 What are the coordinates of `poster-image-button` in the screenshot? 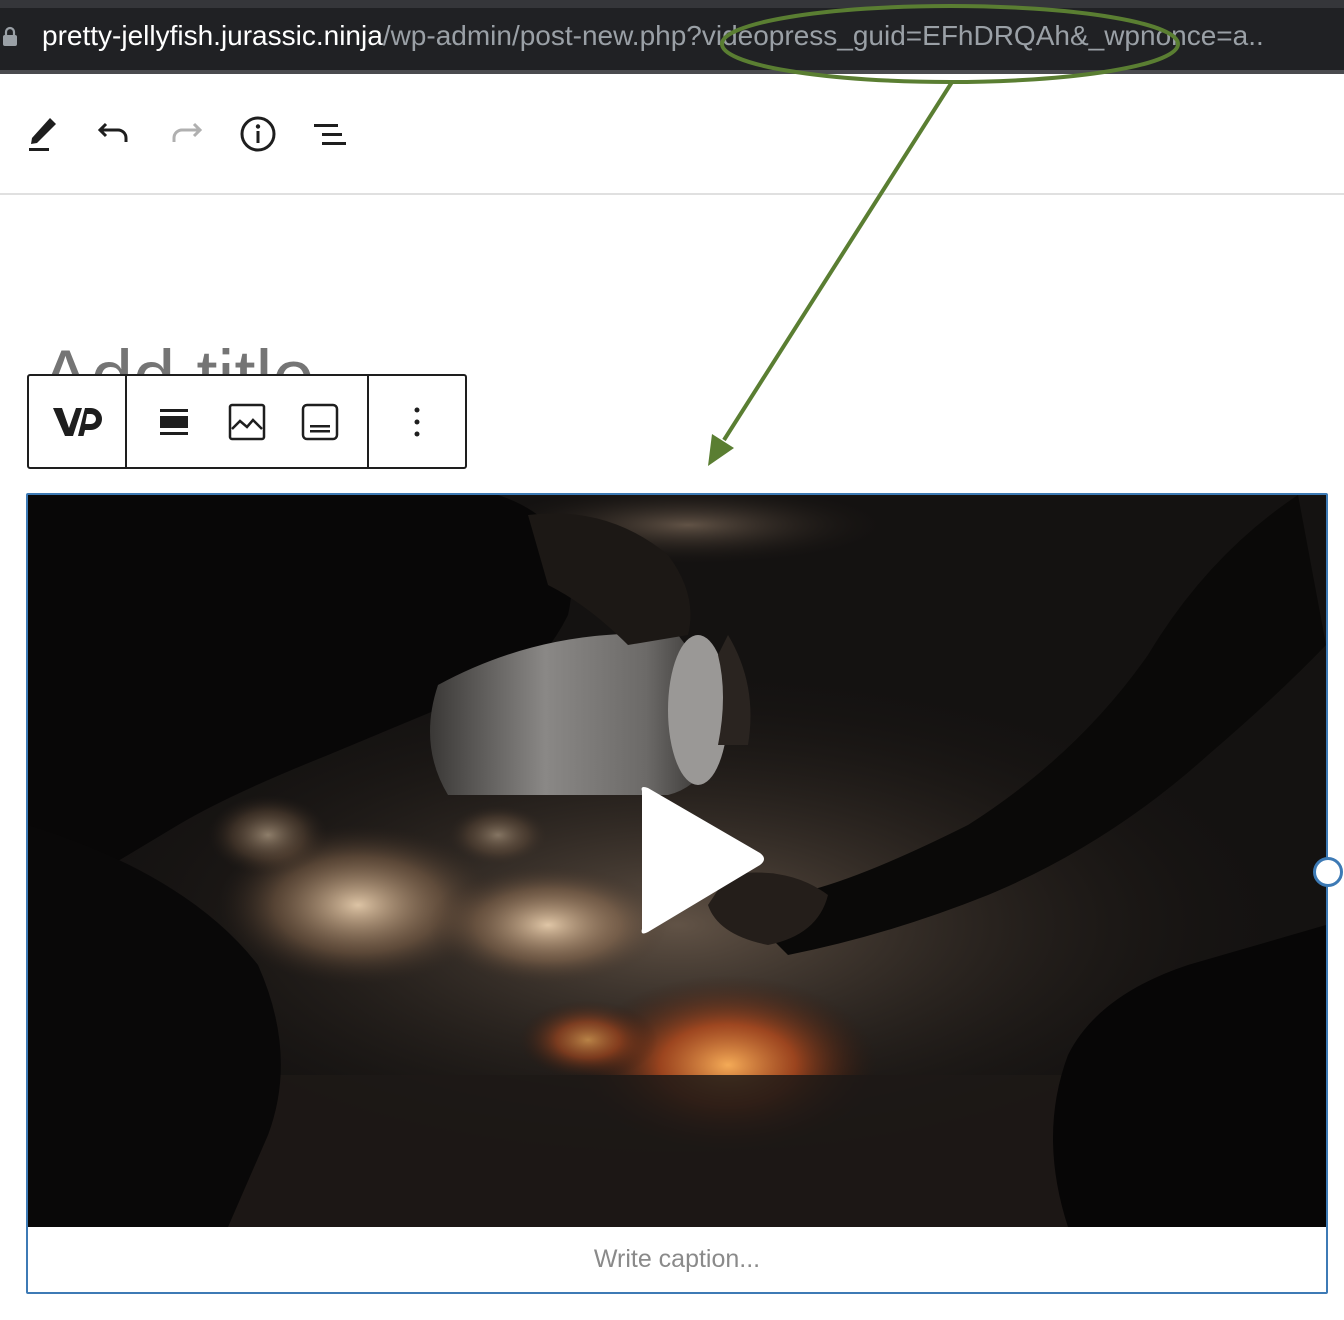 It's located at (247, 422).